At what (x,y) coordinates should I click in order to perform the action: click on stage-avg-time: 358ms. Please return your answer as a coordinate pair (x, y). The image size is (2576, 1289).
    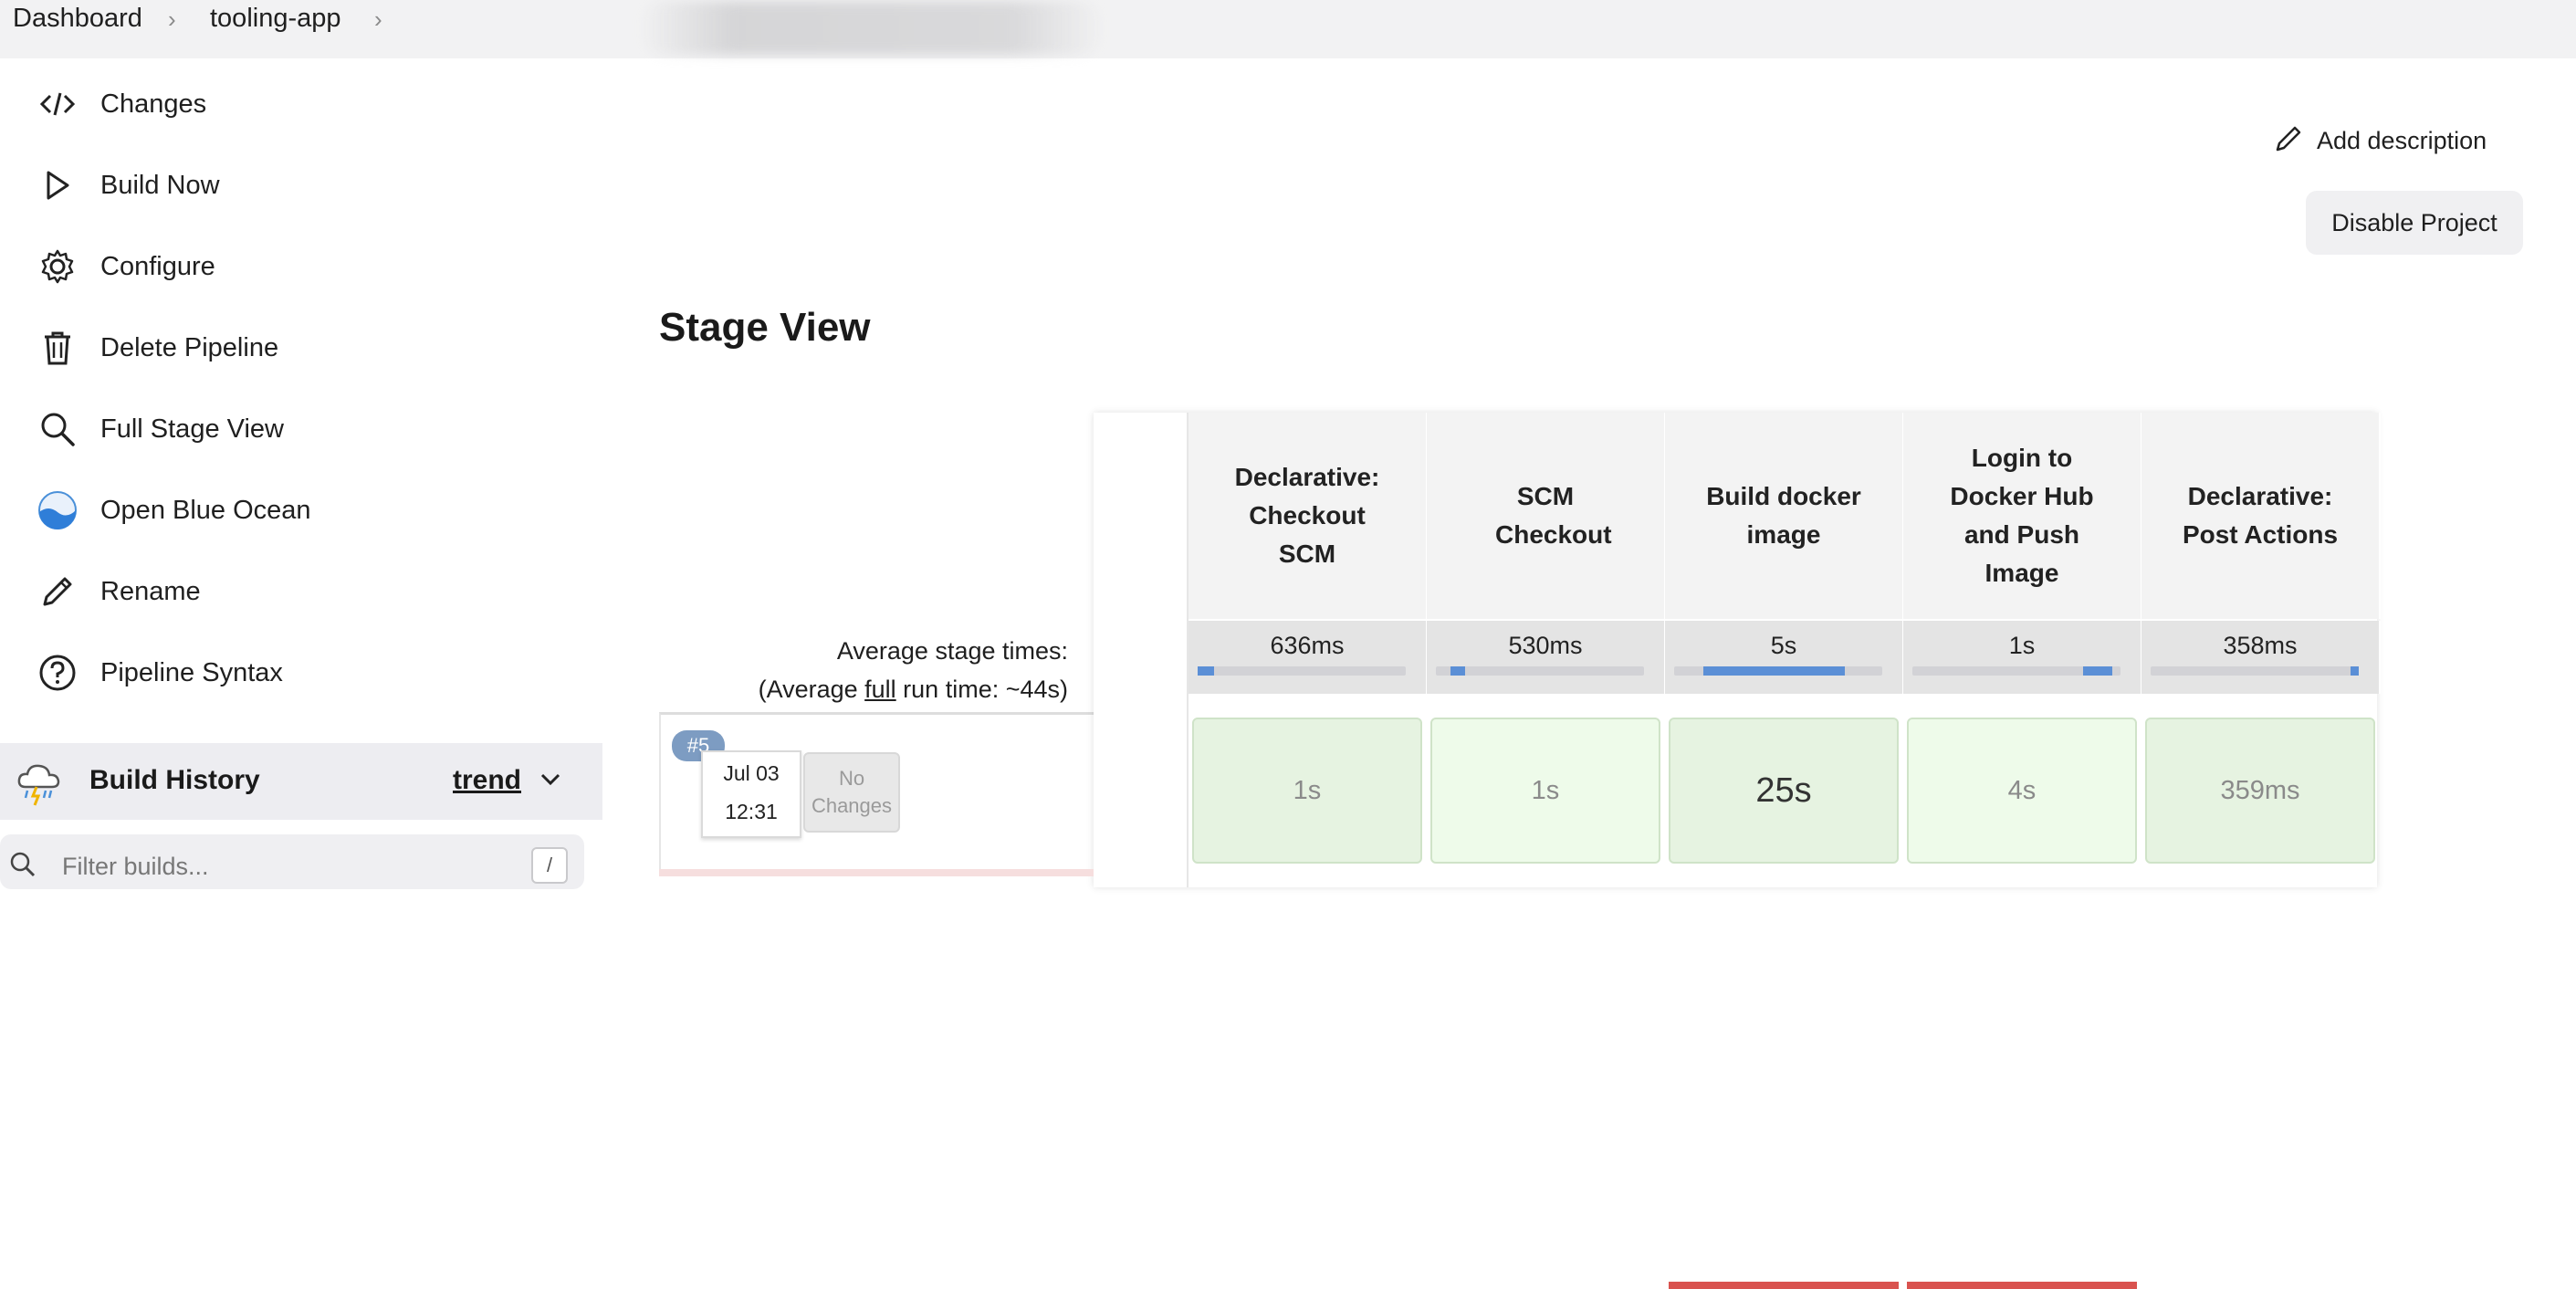
    Looking at the image, I should click on (2261, 657).